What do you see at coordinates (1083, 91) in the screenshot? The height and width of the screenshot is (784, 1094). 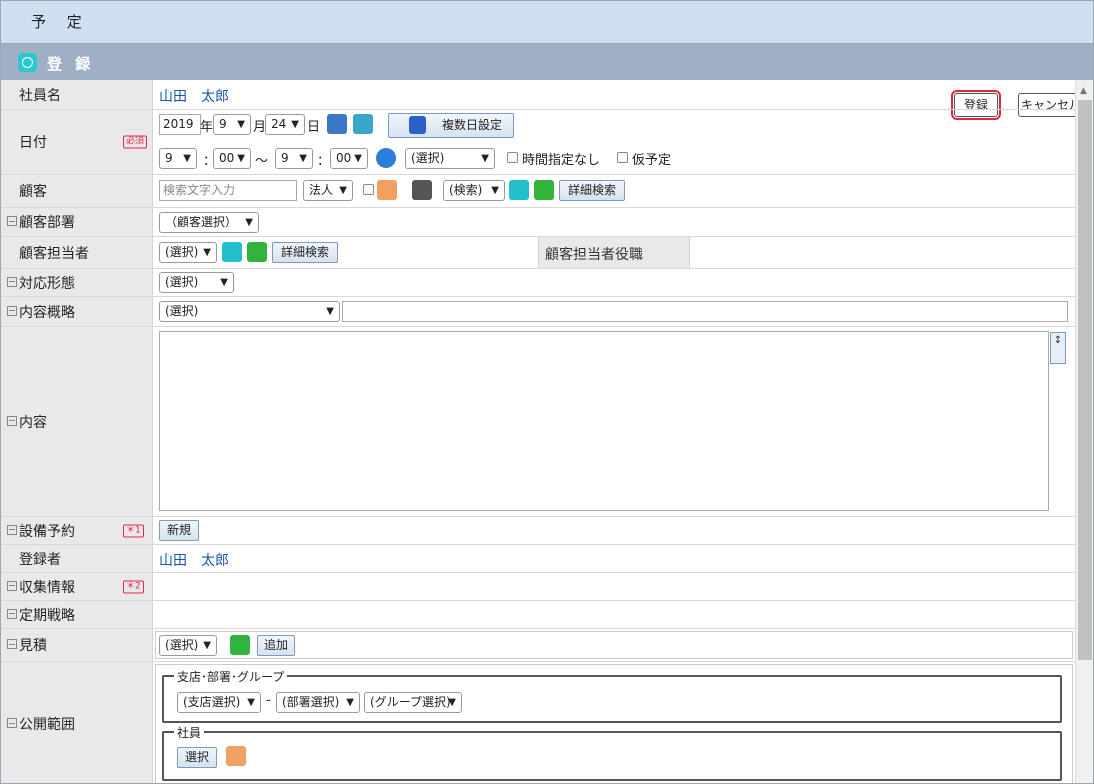 I see `scroll-up-icon: ▲` at bounding box center [1083, 91].